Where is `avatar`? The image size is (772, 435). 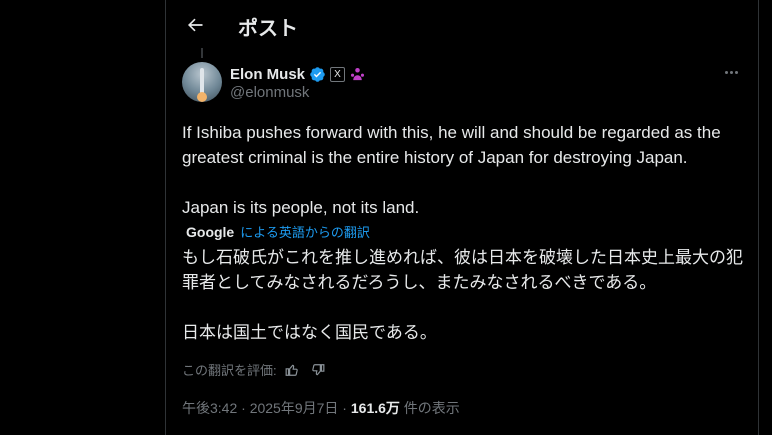 avatar is located at coordinates (202, 82).